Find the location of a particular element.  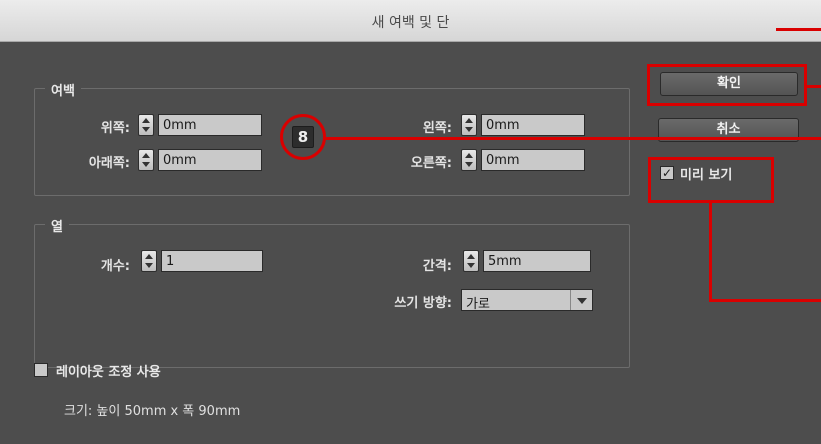

column-count-stepper is located at coordinates (149, 261).